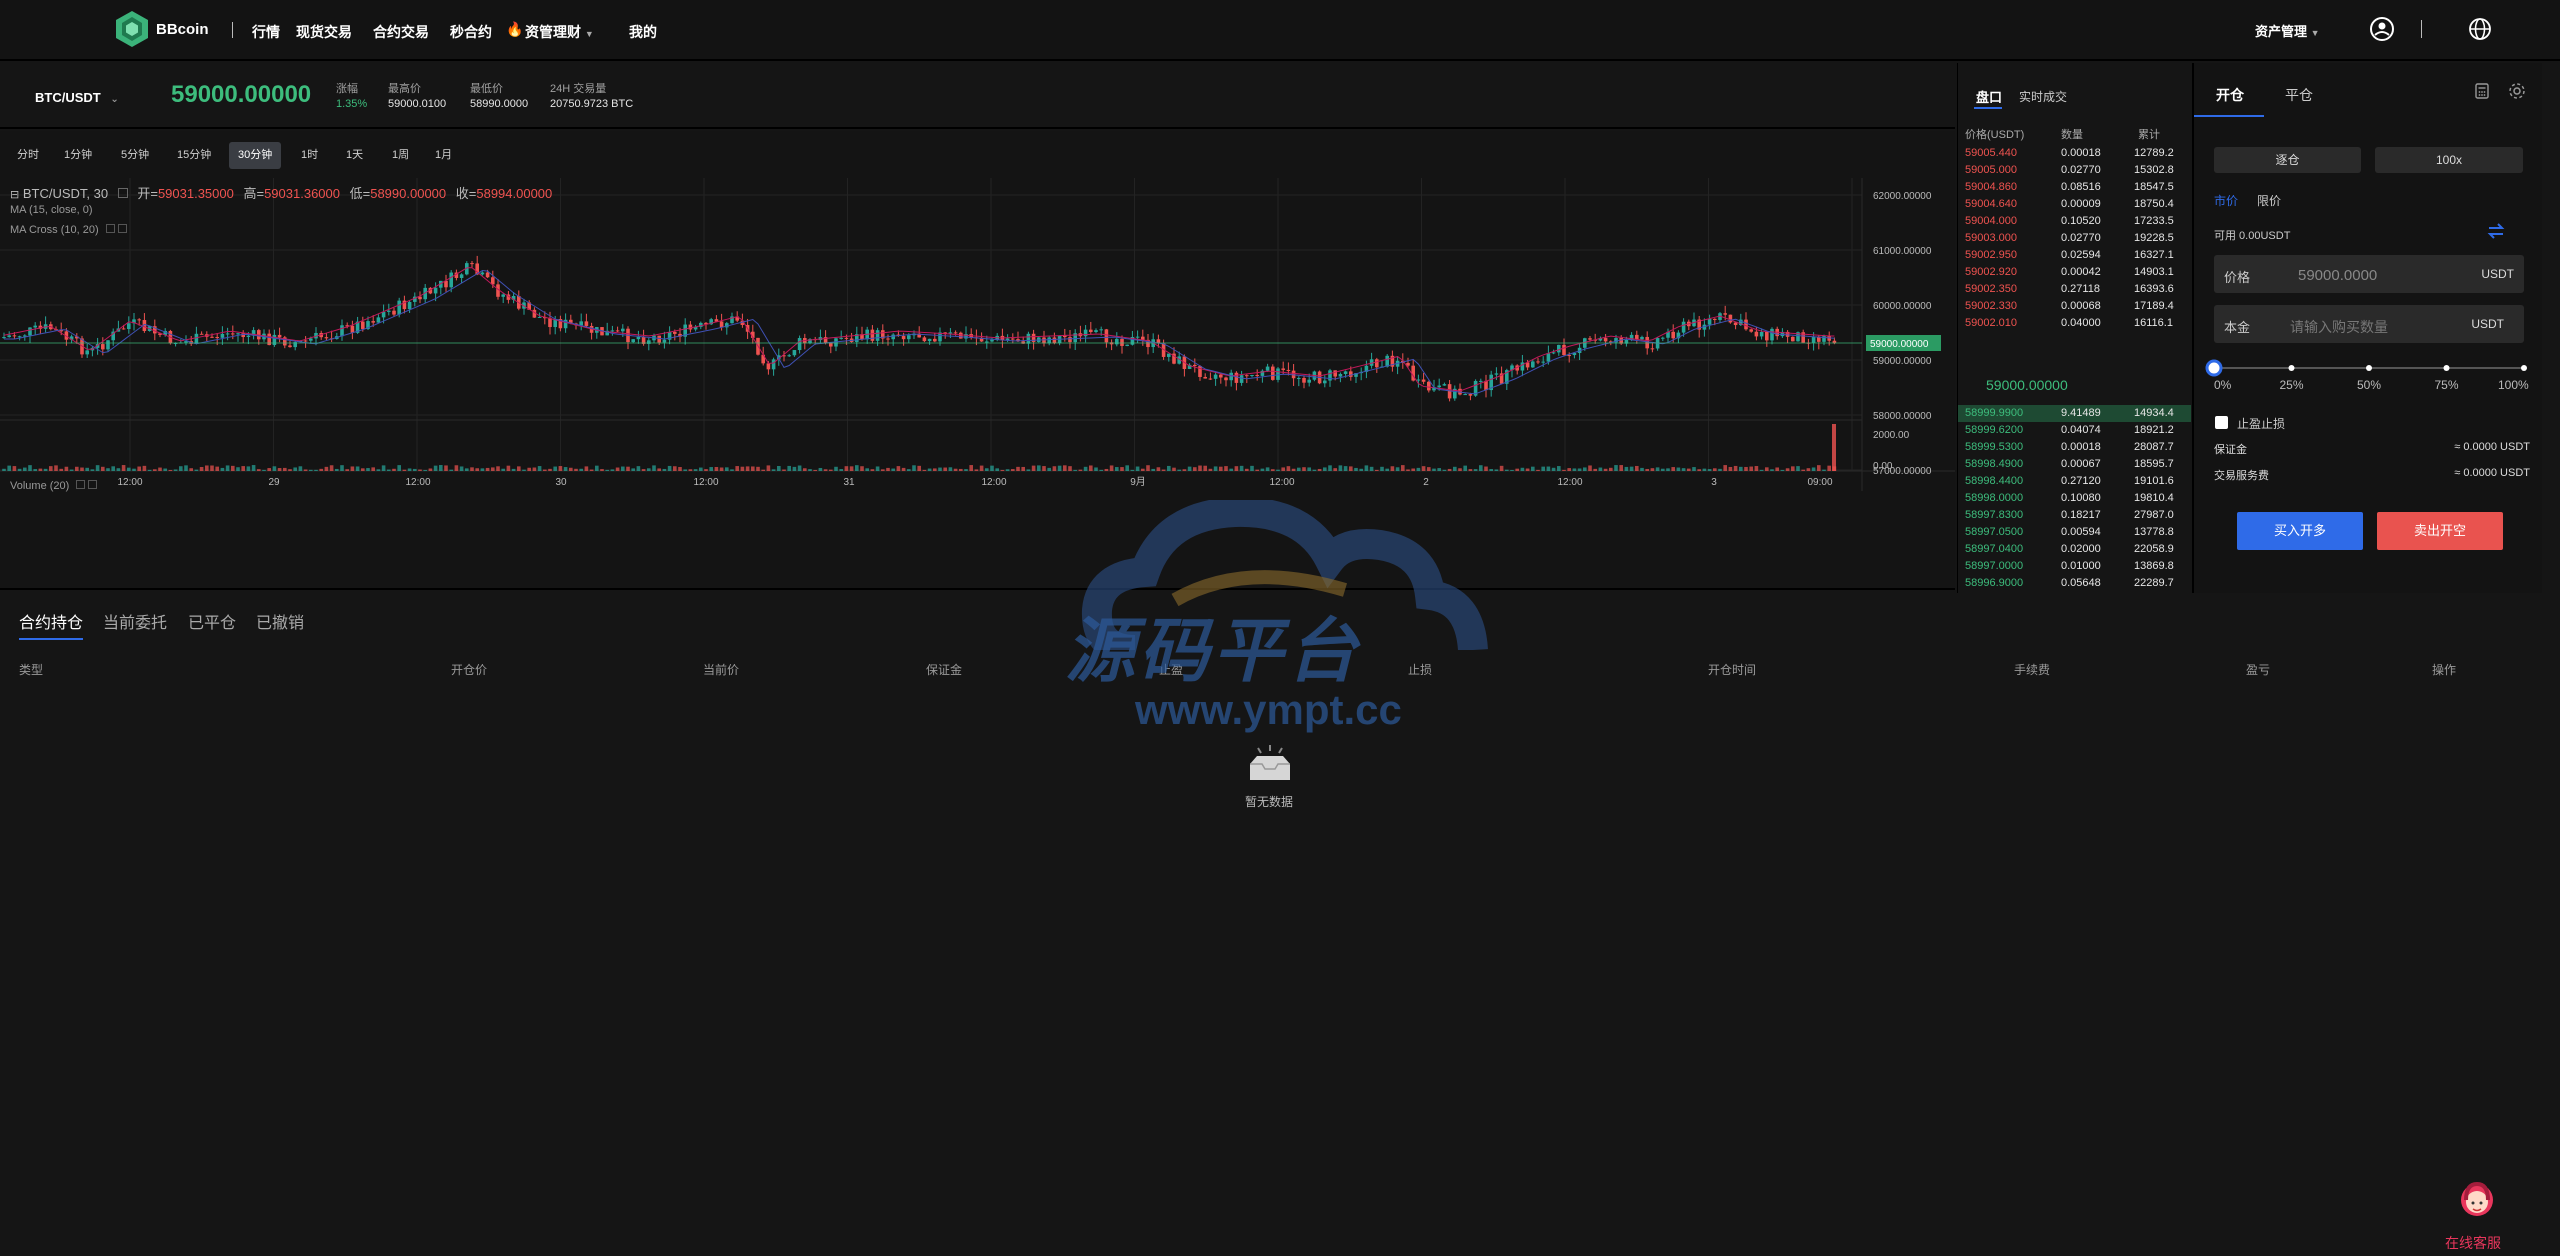 This screenshot has width=2560, height=1256. What do you see at coordinates (78, 155) in the screenshot?
I see `timeframe-button: 1分钟` at bounding box center [78, 155].